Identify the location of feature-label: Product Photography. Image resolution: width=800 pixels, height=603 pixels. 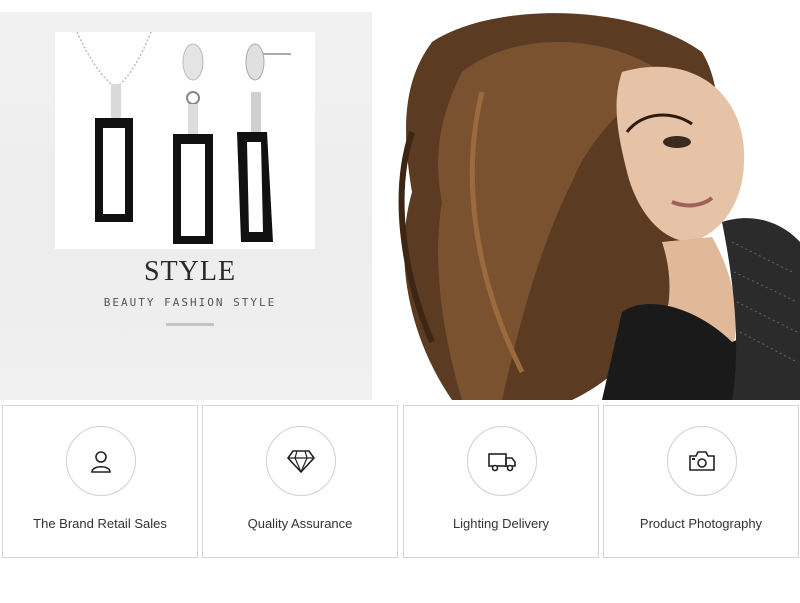
(701, 523).